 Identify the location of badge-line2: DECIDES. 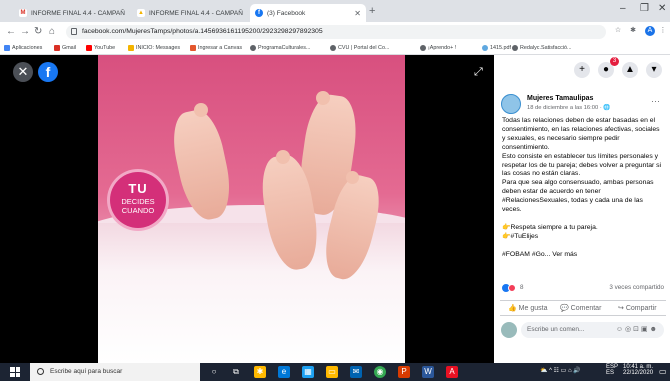
(138, 201).